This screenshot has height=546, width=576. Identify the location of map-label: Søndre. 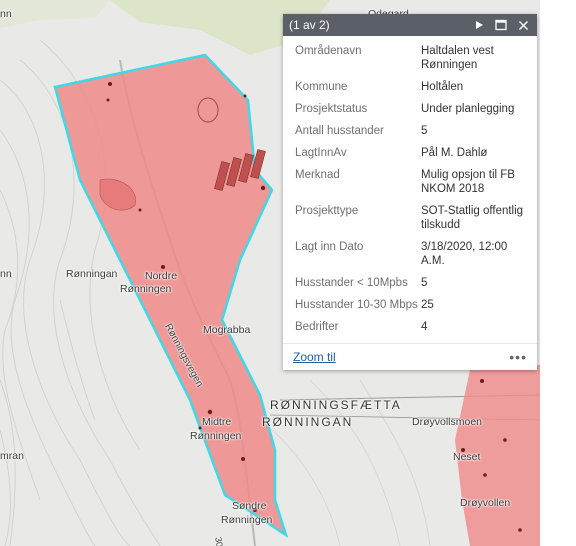
(249, 506).